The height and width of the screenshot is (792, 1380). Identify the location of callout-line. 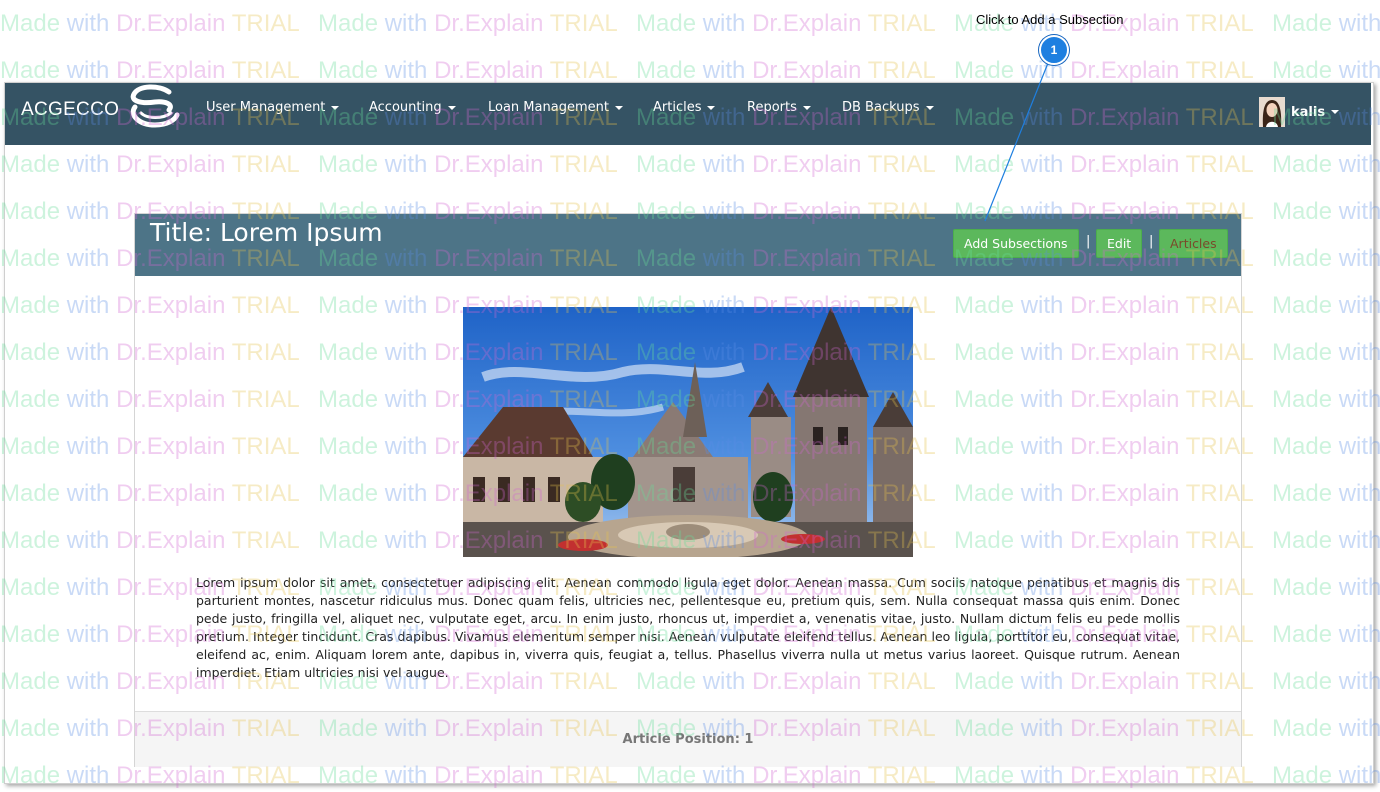
(1017, 139).